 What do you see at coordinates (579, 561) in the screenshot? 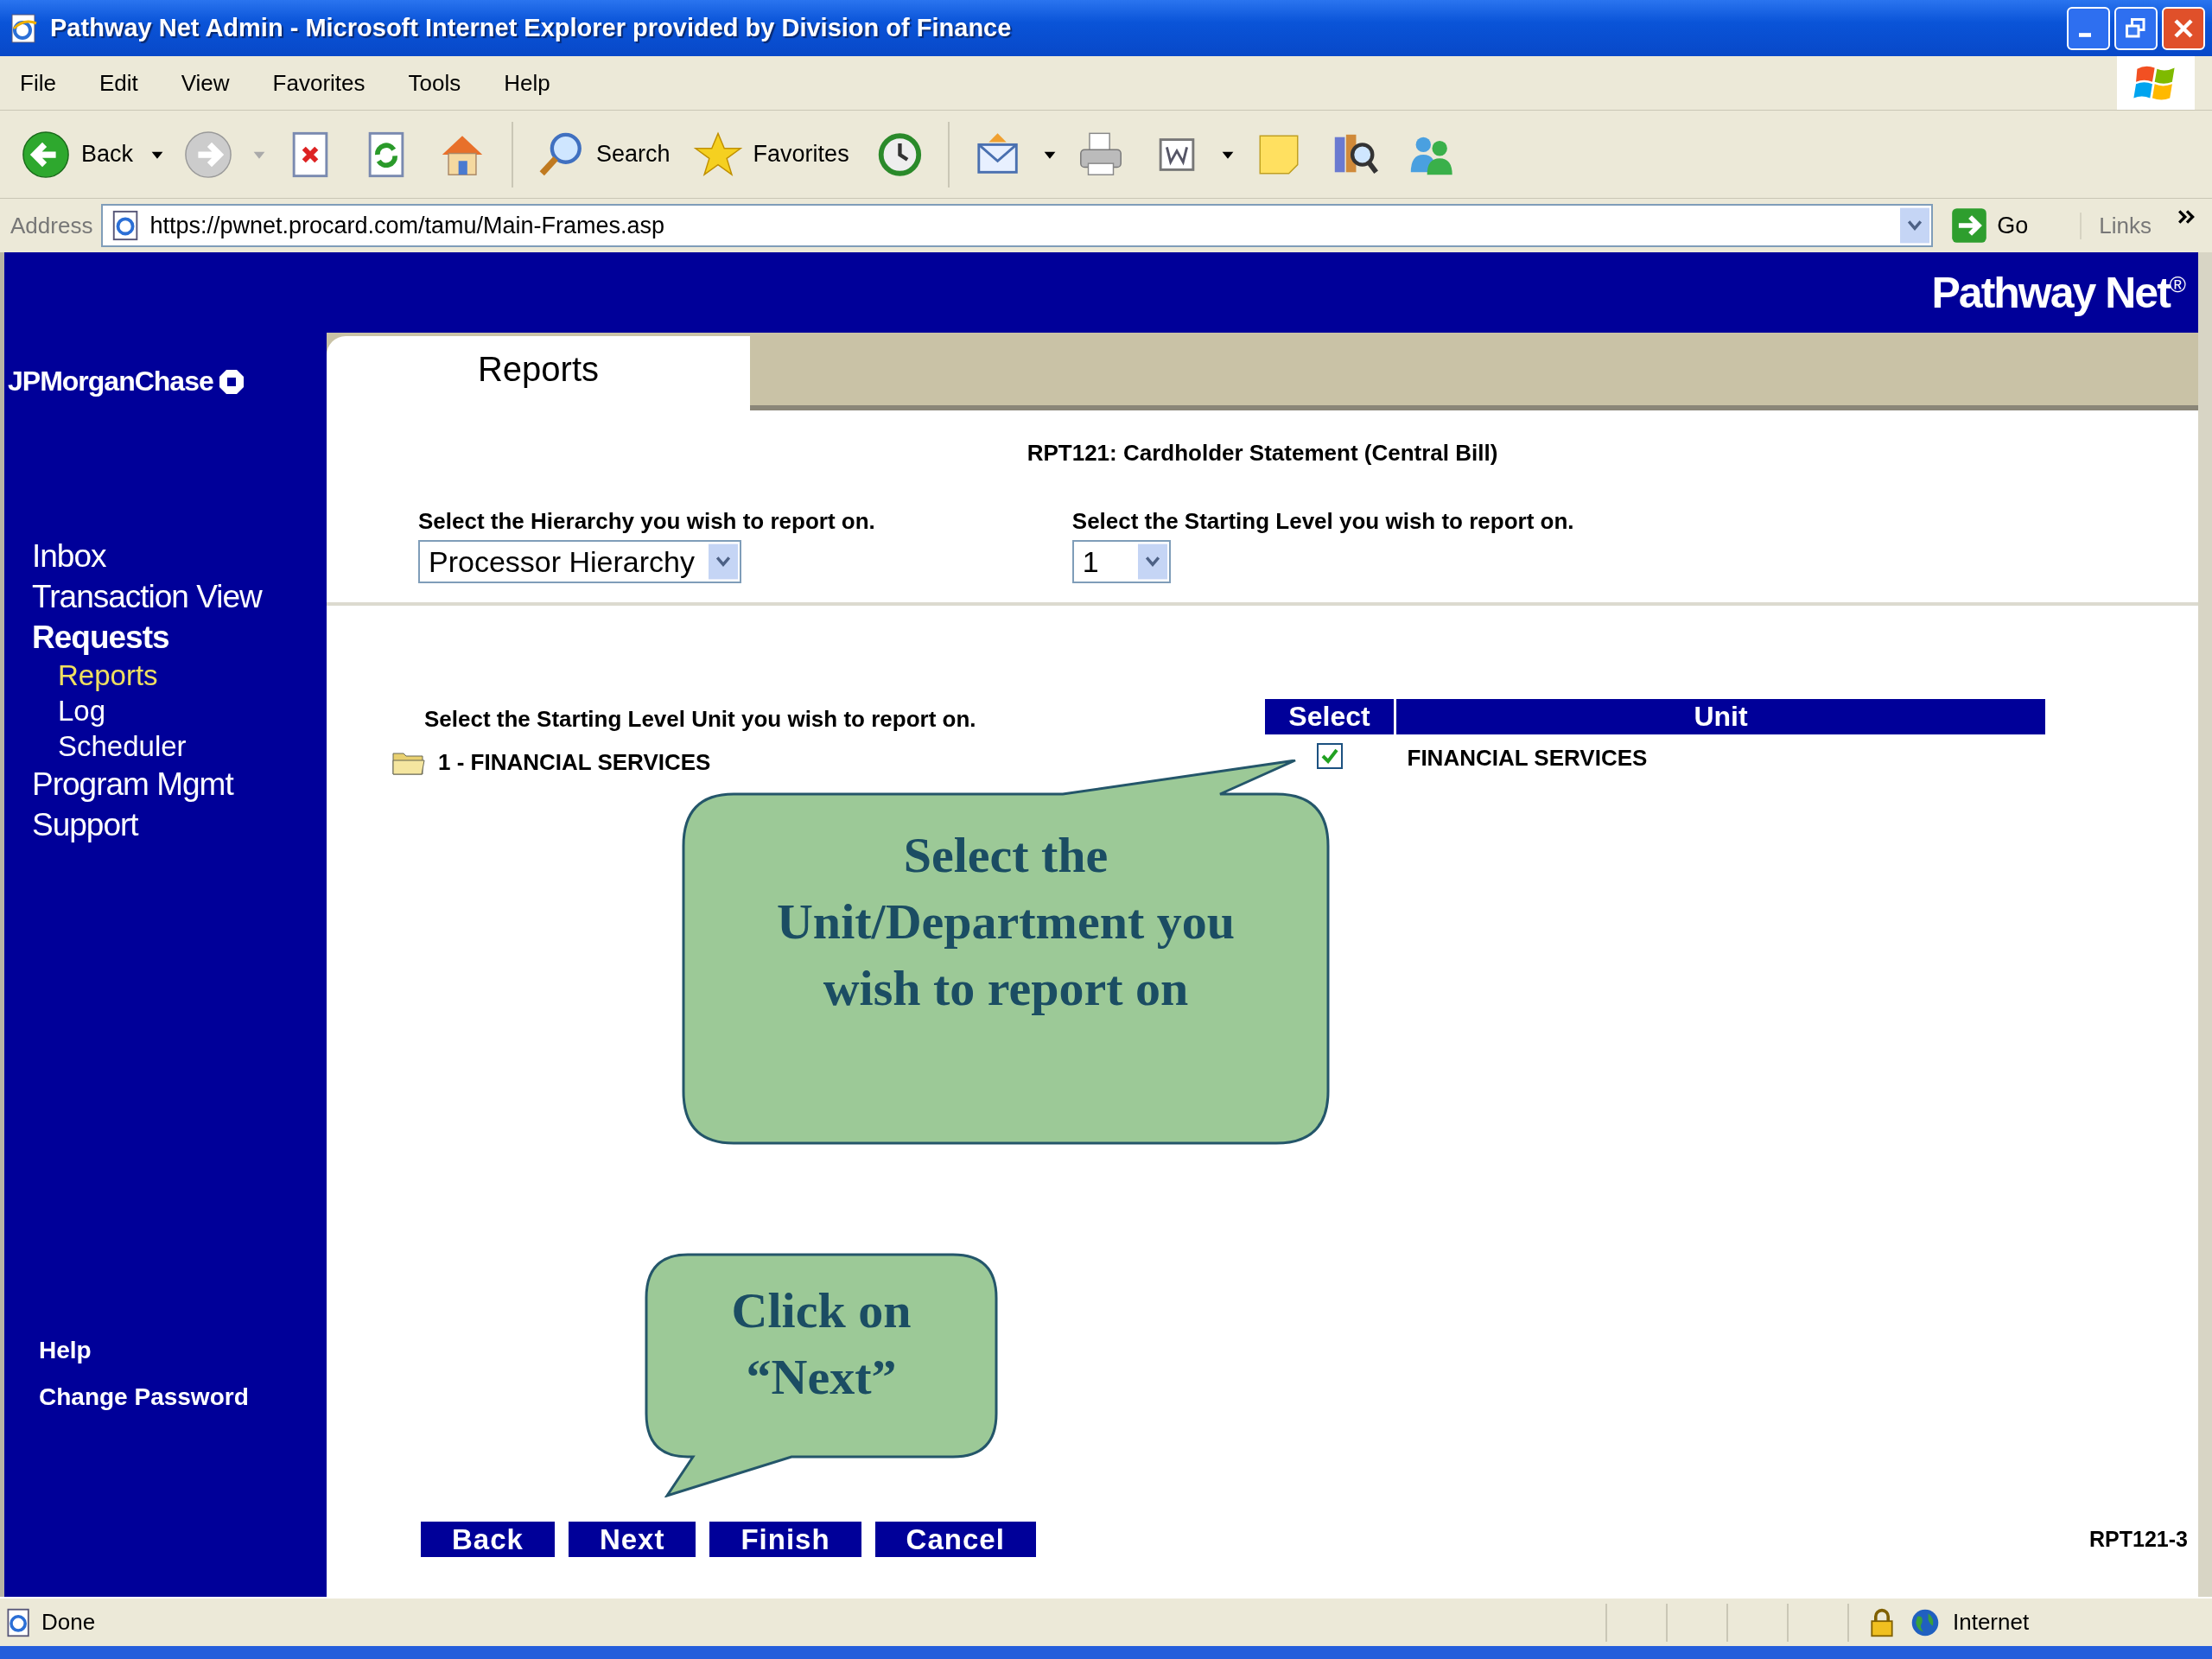
I see `hierarchy-select: Processor Hierarchy` at bounding box center [579, 561].